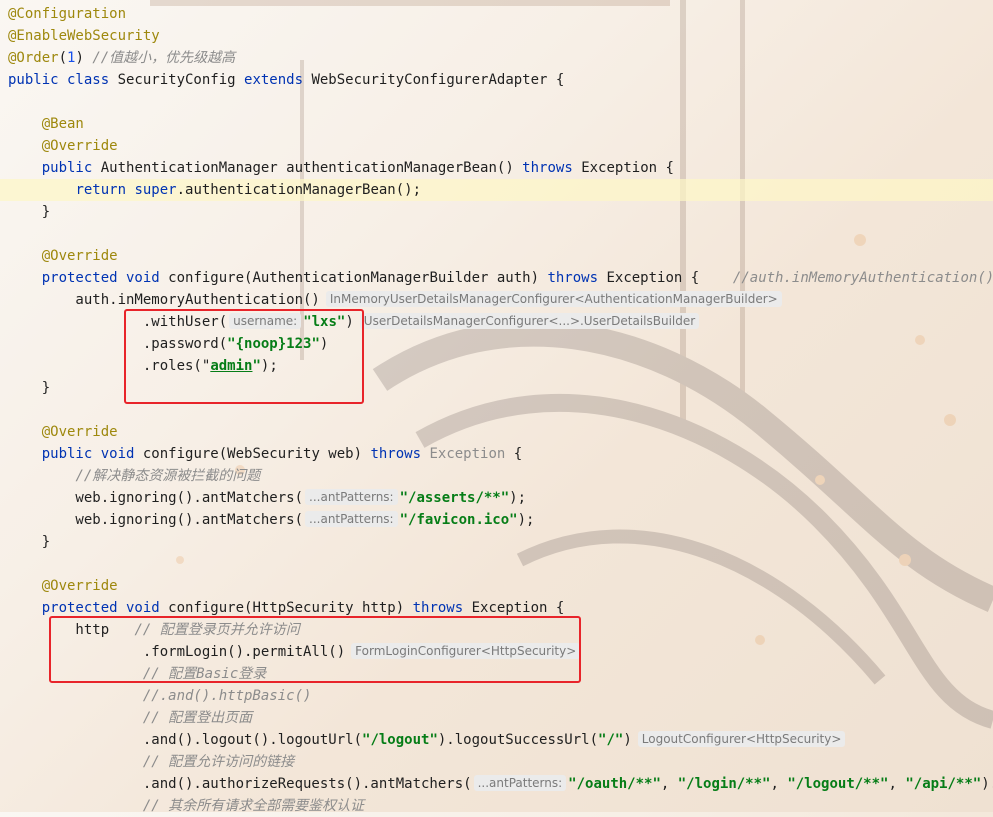 The width and height of the screenshot is (993, 817). What do you see at coordinates (218, 762) in the screenshot?
I see `code-token: // 配置允许访问的链接` at bounding box center [218, 762].